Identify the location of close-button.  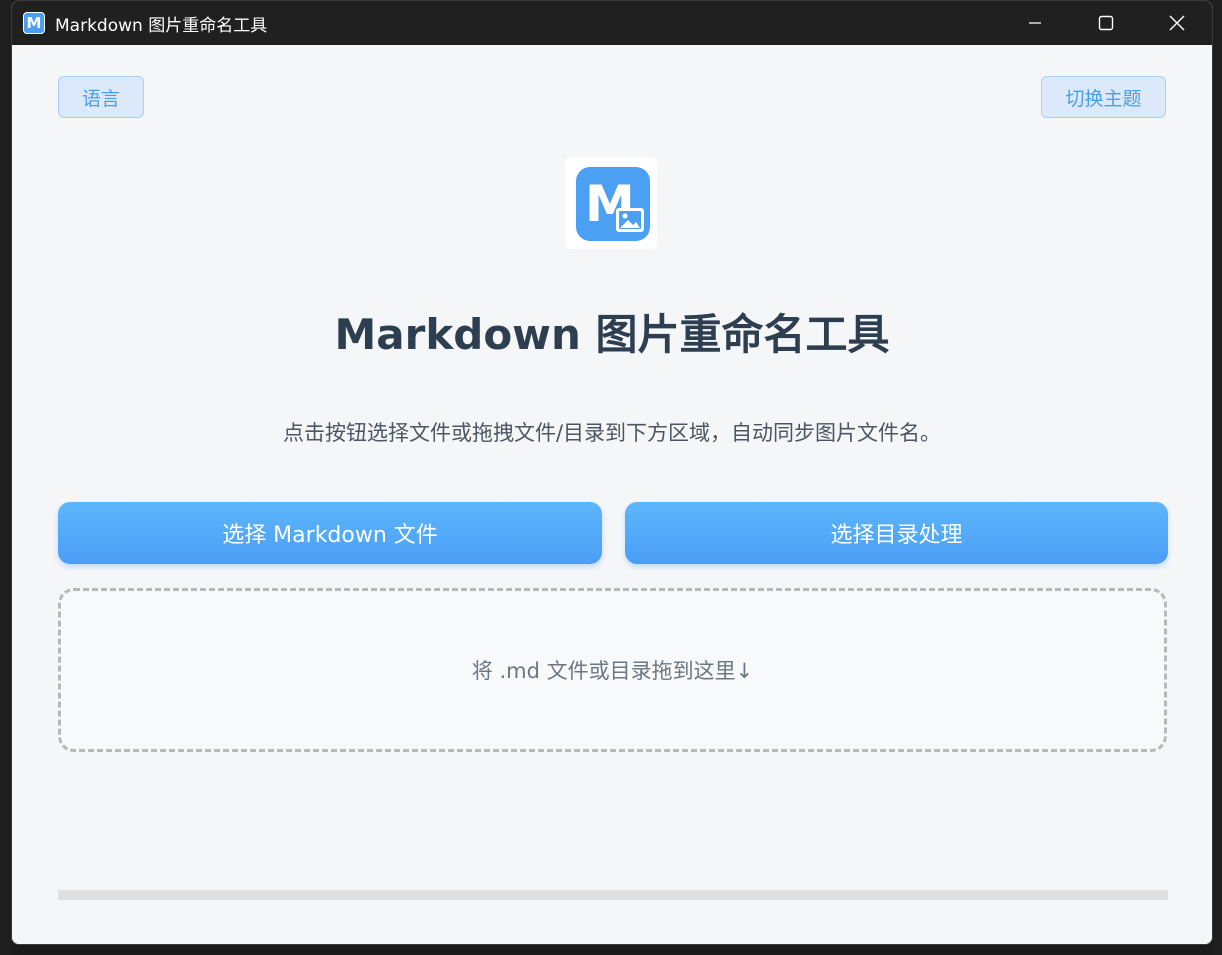
(1176, 23).